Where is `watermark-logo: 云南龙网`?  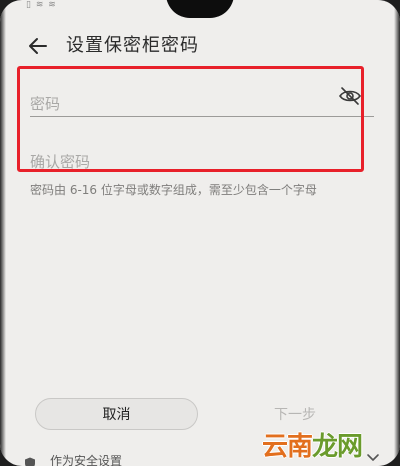 watermark-logo: 云南龙网 is located at coordinates (312, 444).